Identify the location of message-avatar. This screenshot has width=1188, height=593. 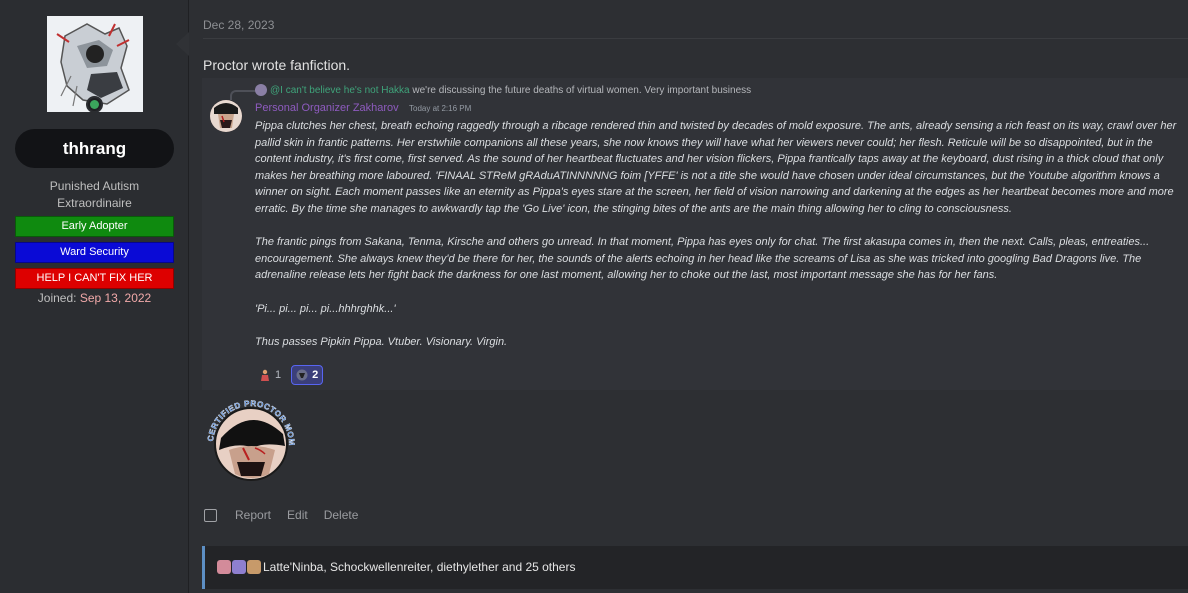
(226, 116).